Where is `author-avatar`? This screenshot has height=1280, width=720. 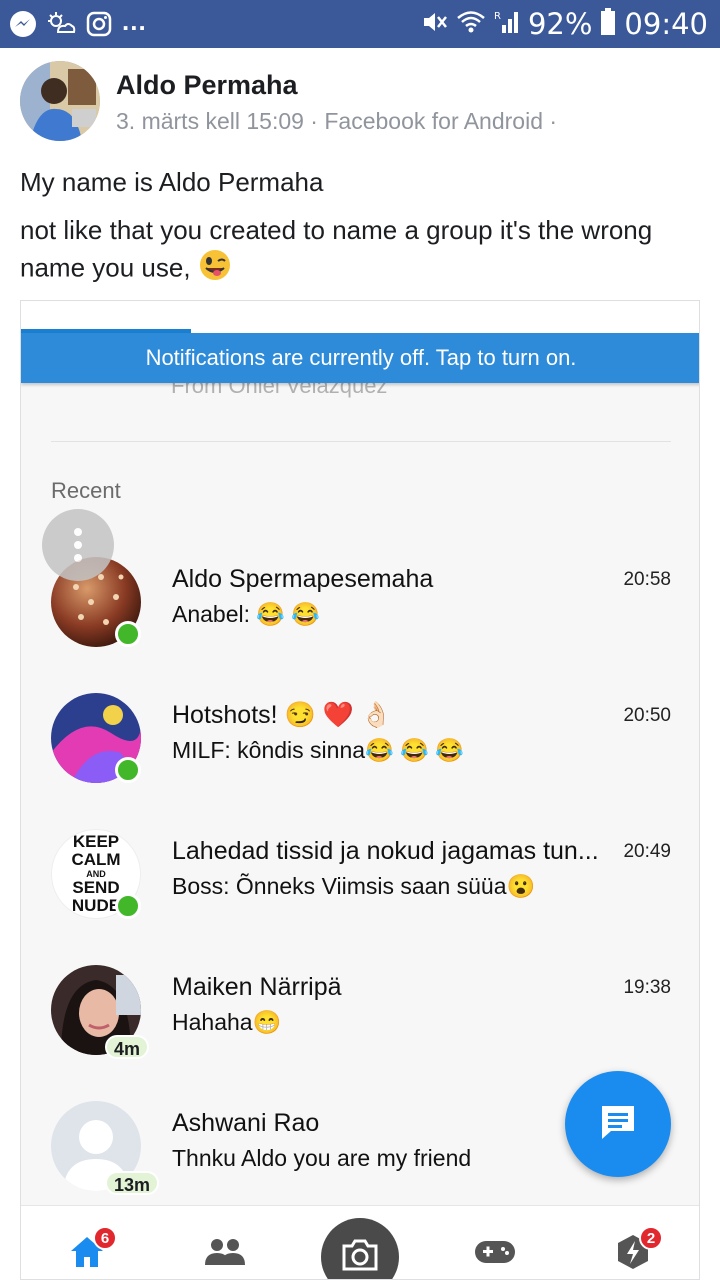 author-avatar is located at coordinates (60, 101).